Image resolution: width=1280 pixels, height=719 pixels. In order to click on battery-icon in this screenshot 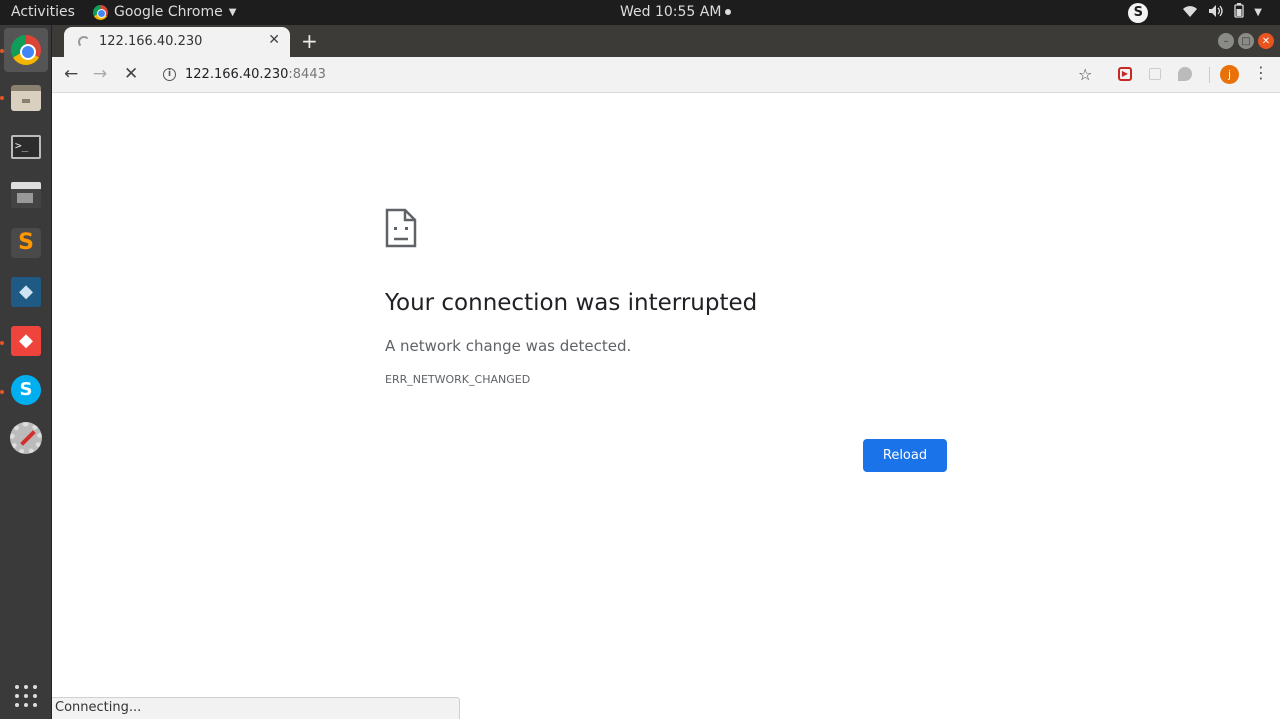, I will do `click(1239, 12)`.